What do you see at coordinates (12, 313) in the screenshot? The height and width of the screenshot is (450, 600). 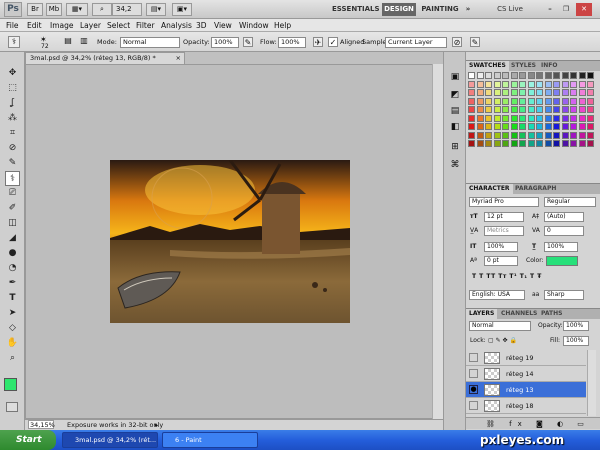 I see `path-selection-tool-icon: ➤` at bounding box center [12, 313].